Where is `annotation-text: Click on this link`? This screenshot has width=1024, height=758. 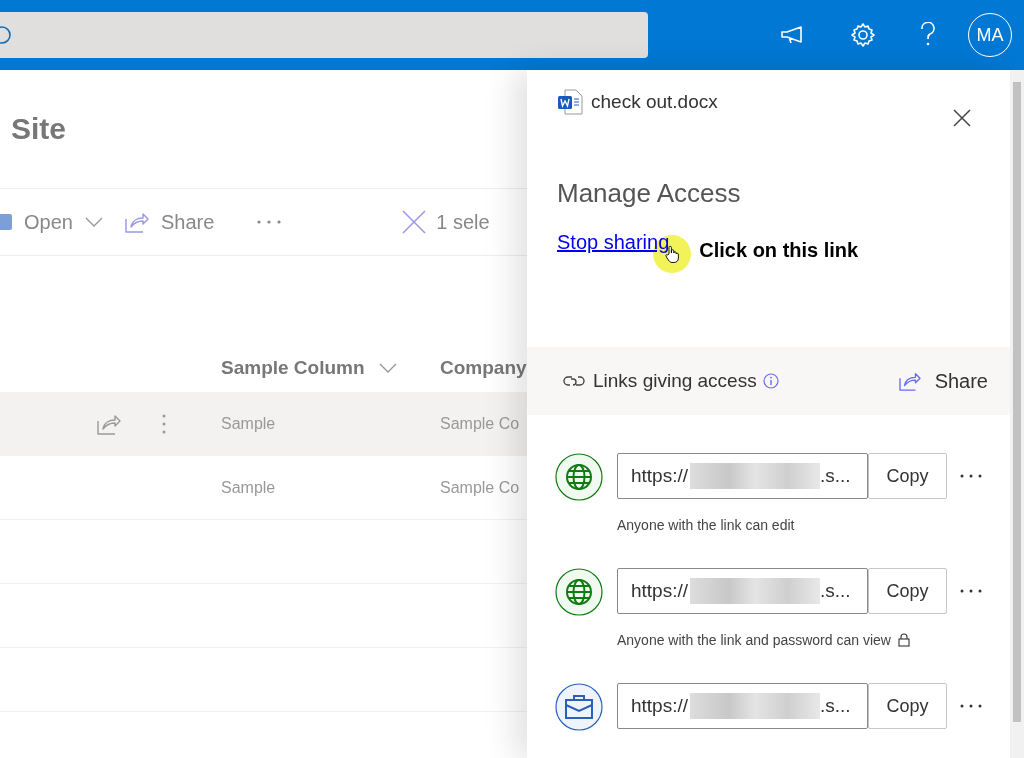 annotation-text: Click on this link is located at coordinates (779, 250).